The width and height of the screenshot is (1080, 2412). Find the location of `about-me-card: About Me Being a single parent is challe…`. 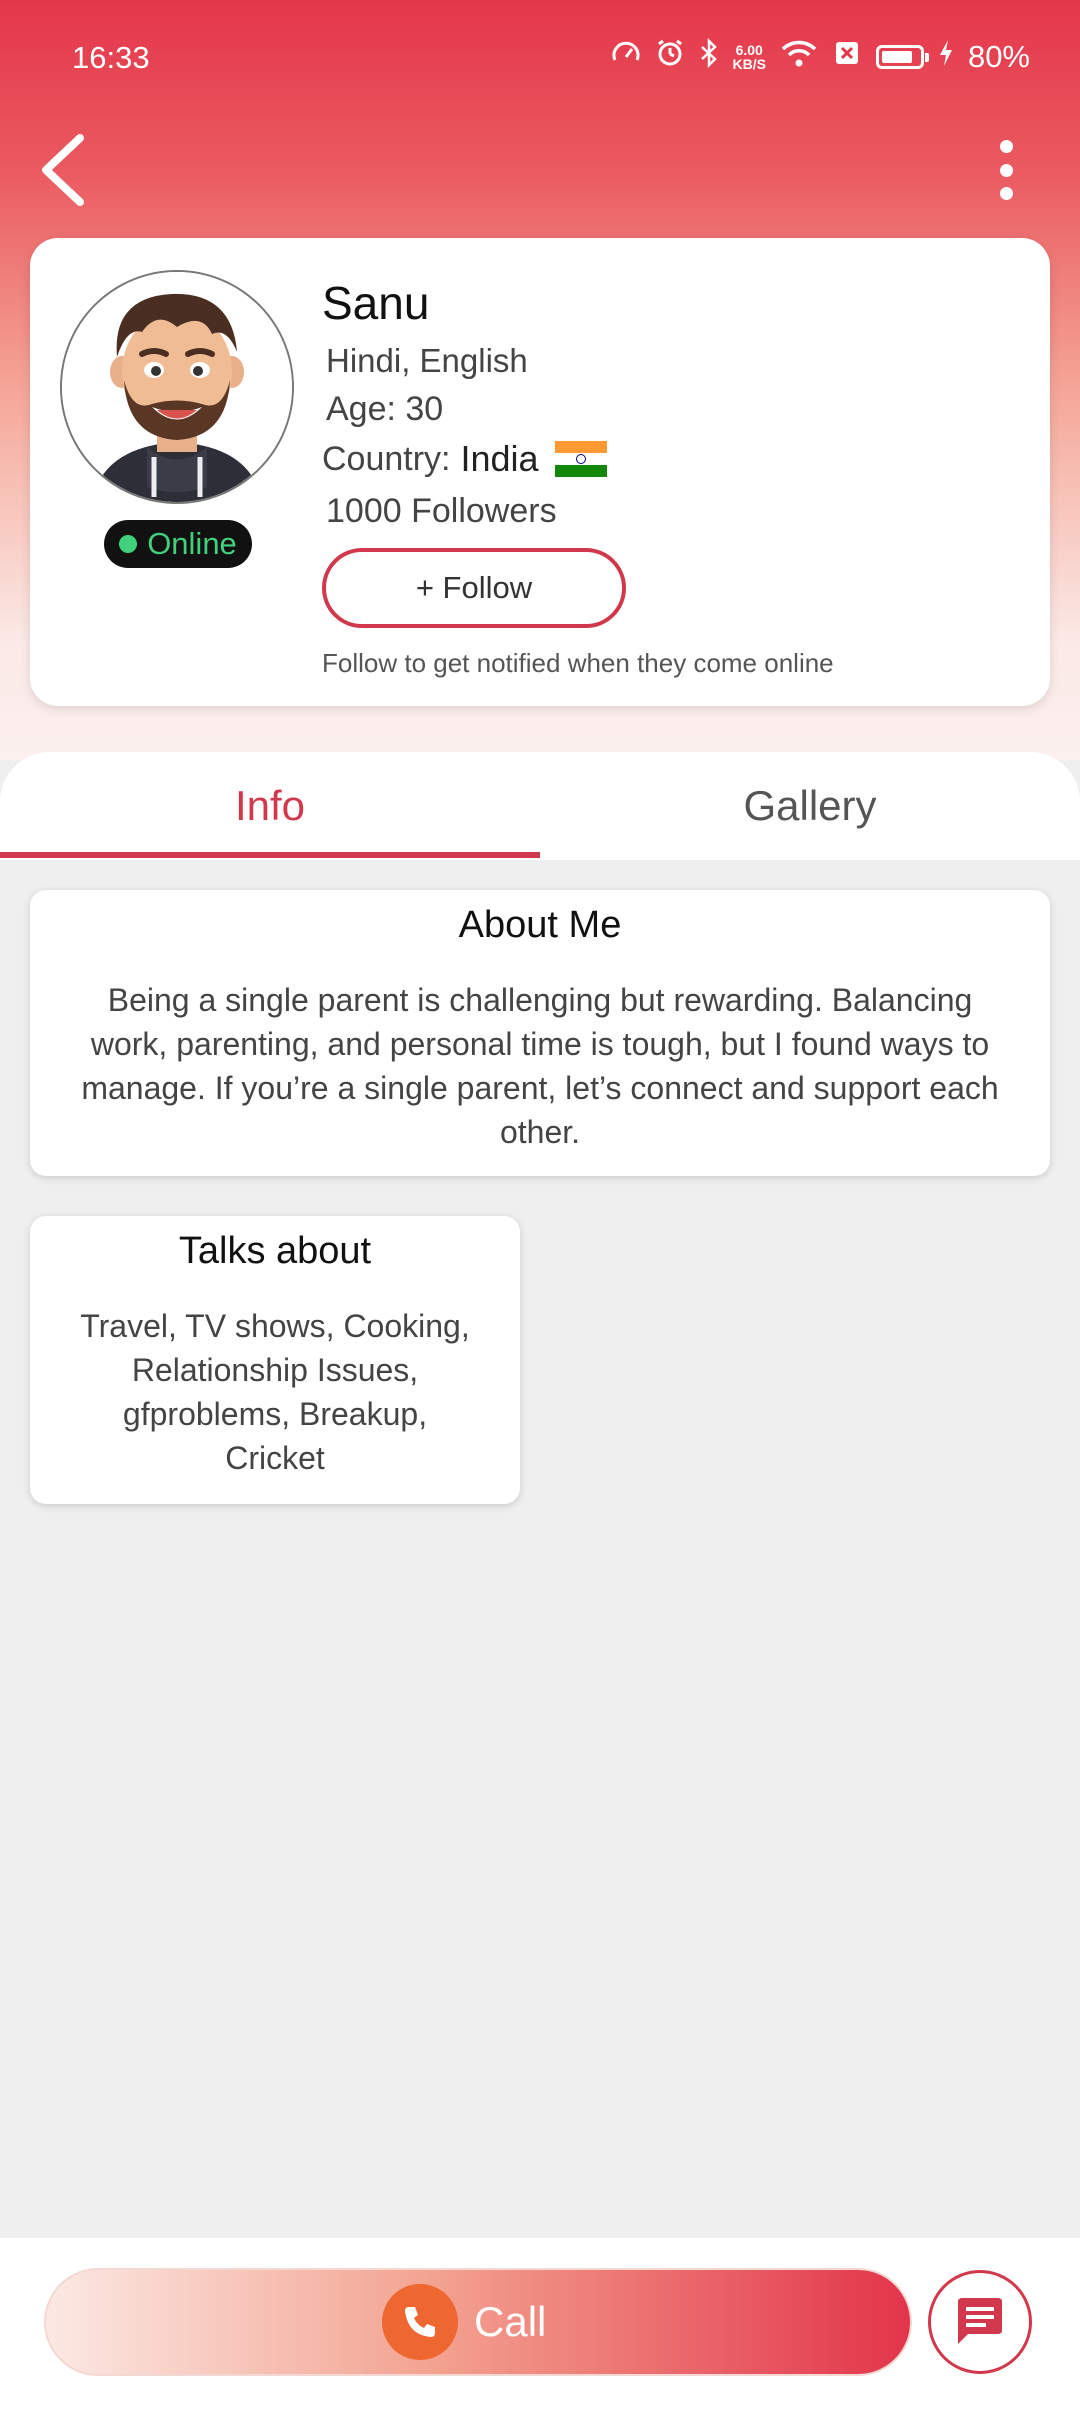

about-me-card: About Me Being a single parent is challe… is located at coordinates (540, 1033).